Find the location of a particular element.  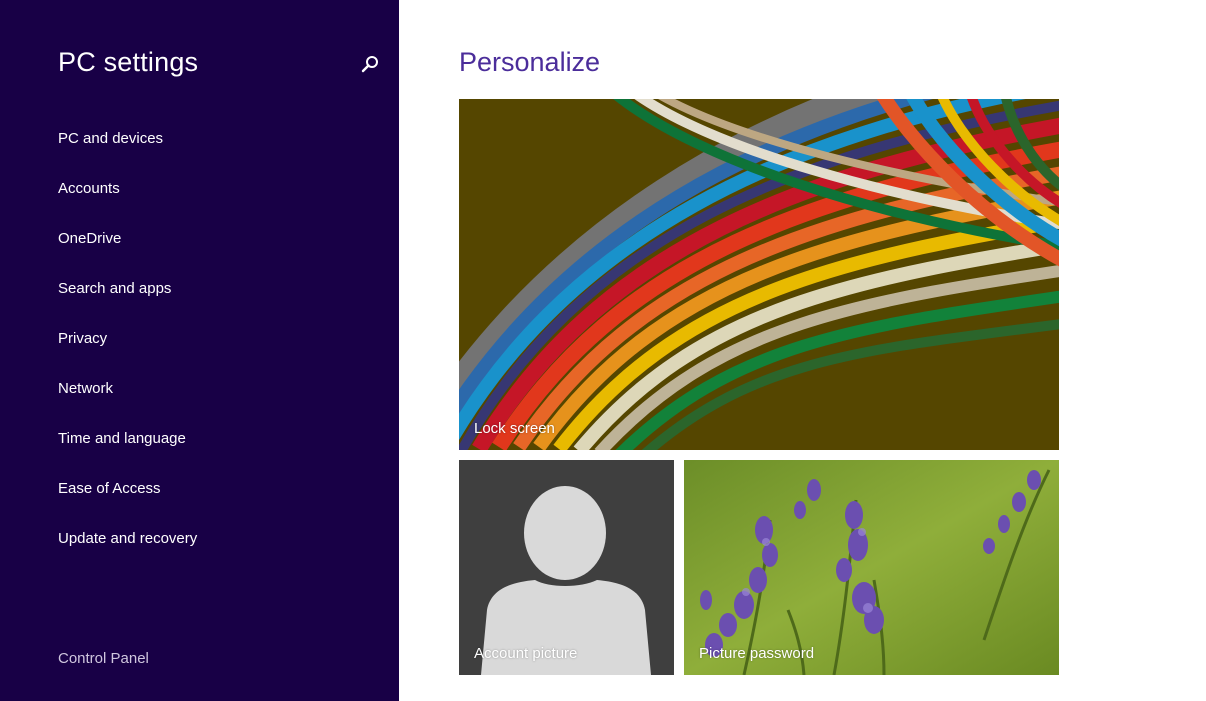

search-icon is located at coordinates (369, 64).